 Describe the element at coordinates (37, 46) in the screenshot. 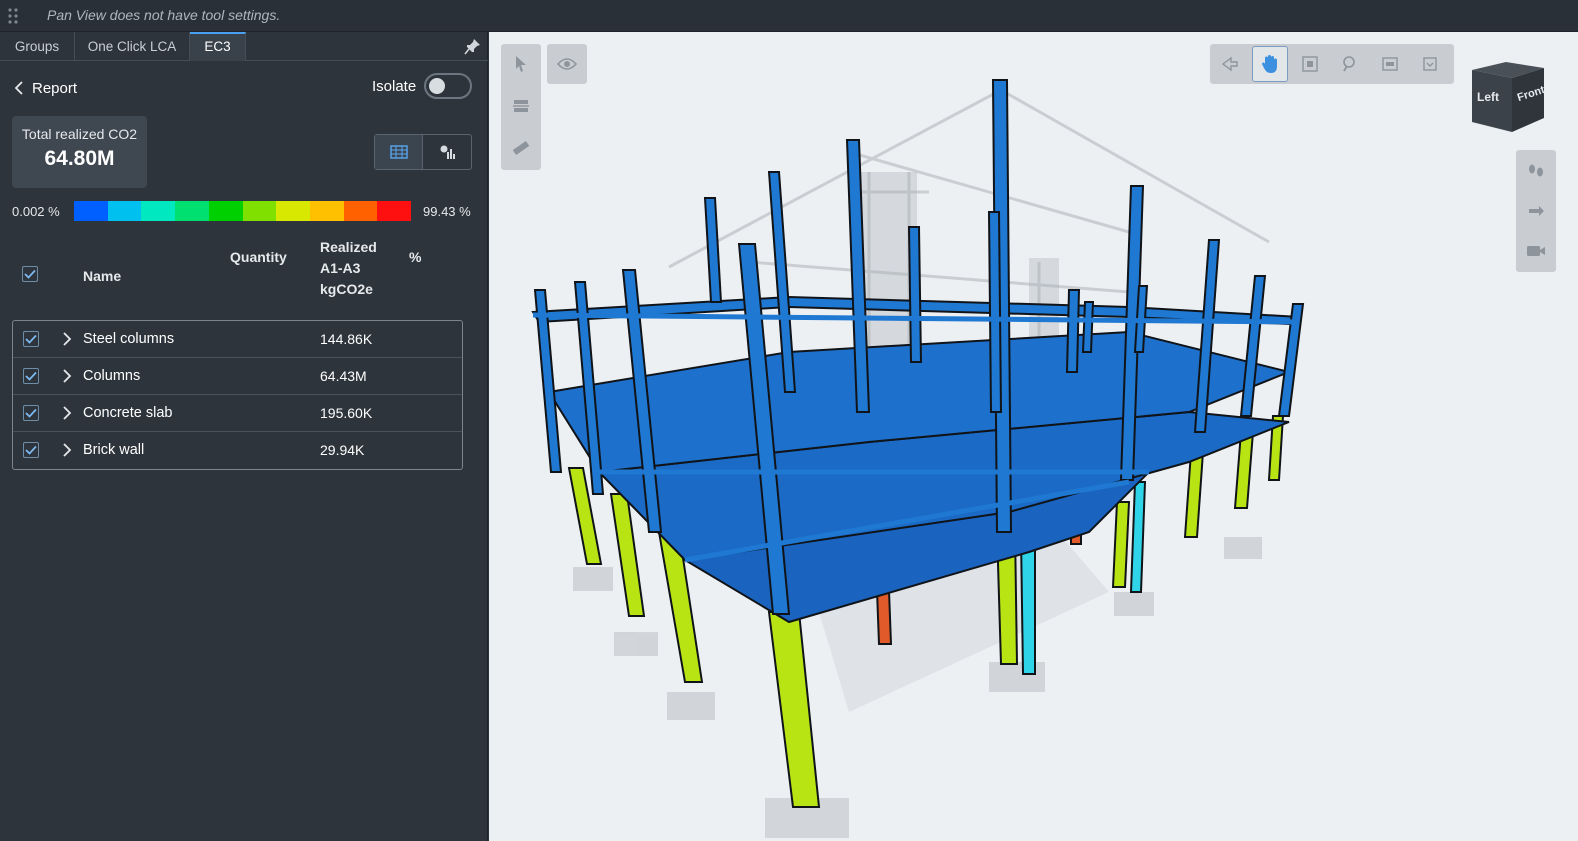

I see `tab-groups: Groups` at that location.